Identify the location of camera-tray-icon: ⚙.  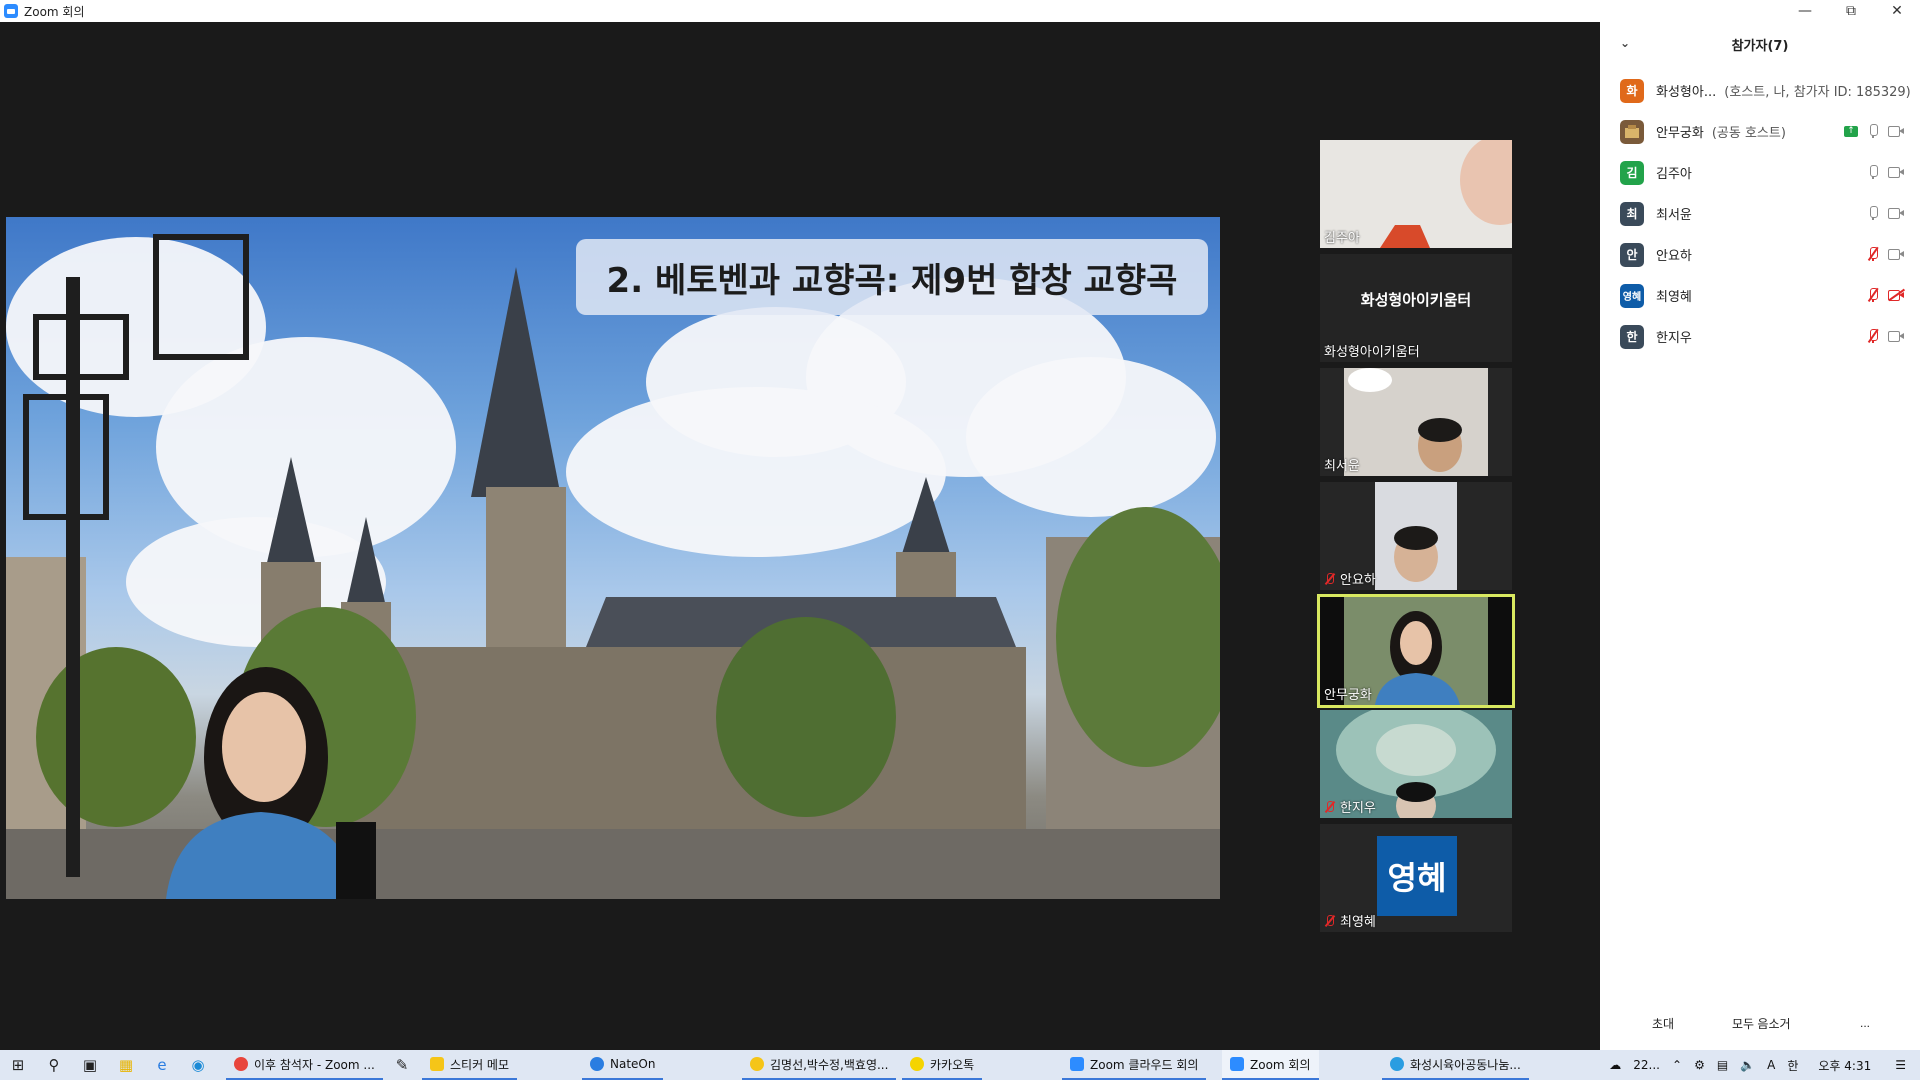
(1699, 1065).